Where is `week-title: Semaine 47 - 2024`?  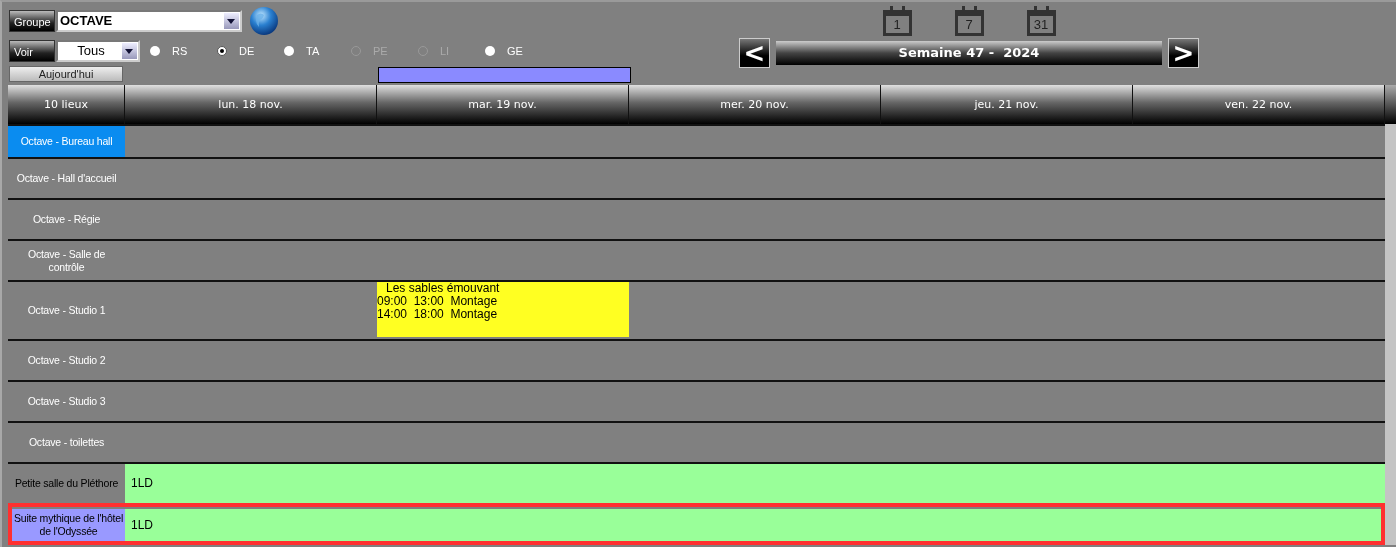 week-title: Semaine 47 - 2024 is located at coordinates (969, 53).